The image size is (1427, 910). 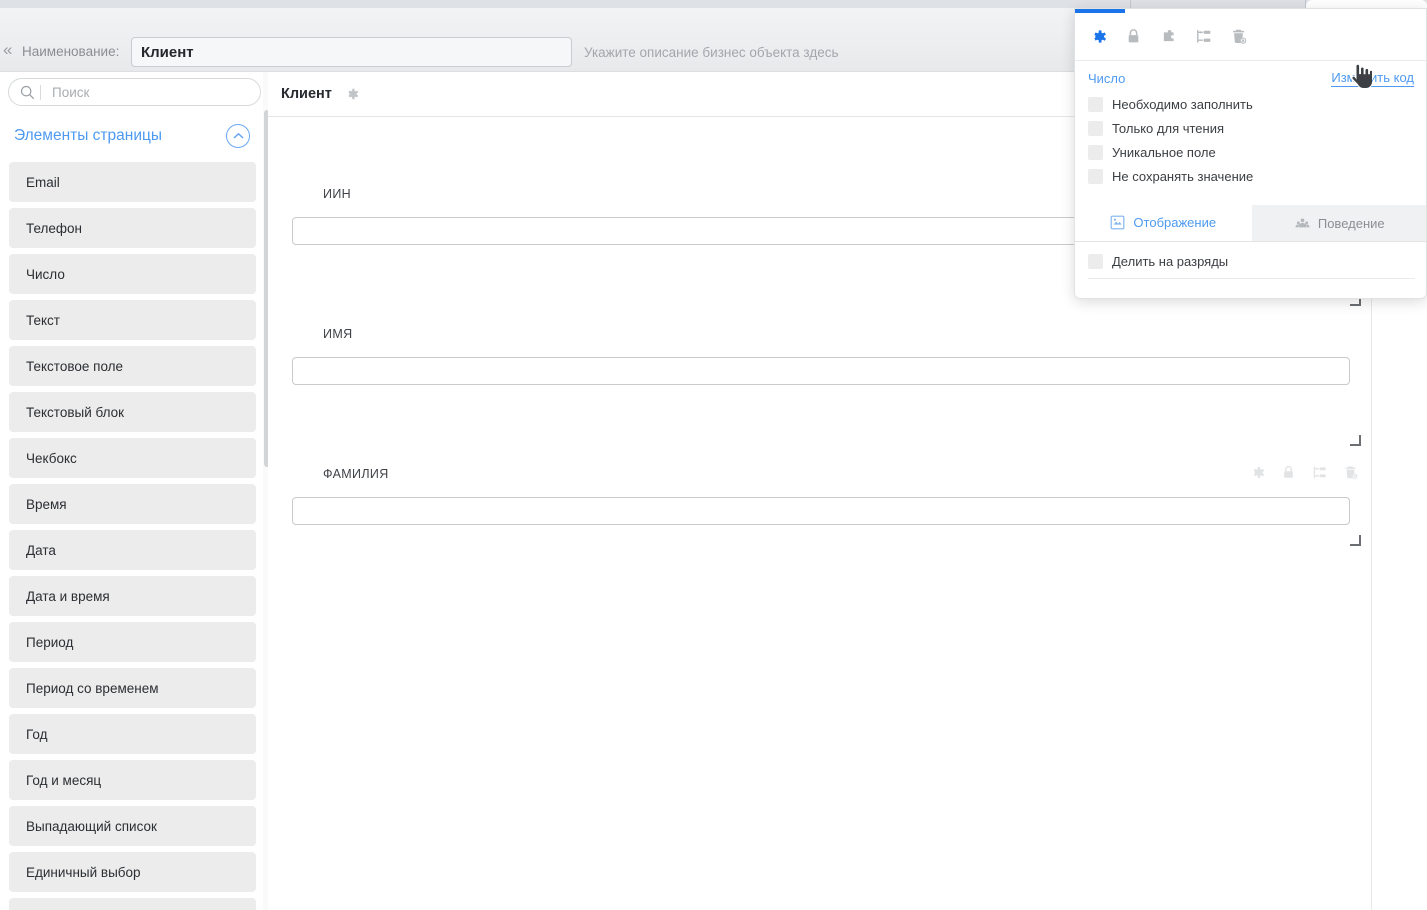 I want to click on search-box, so click(x=134, y=92).